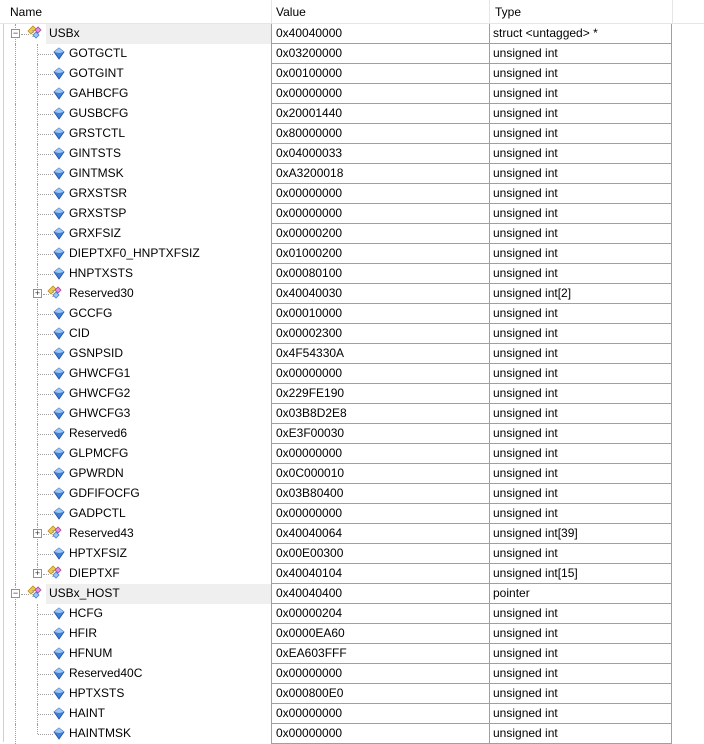  I want to click on tree-row: GRXSTSP 0x00000000 unsigned int, so click(352, 214).